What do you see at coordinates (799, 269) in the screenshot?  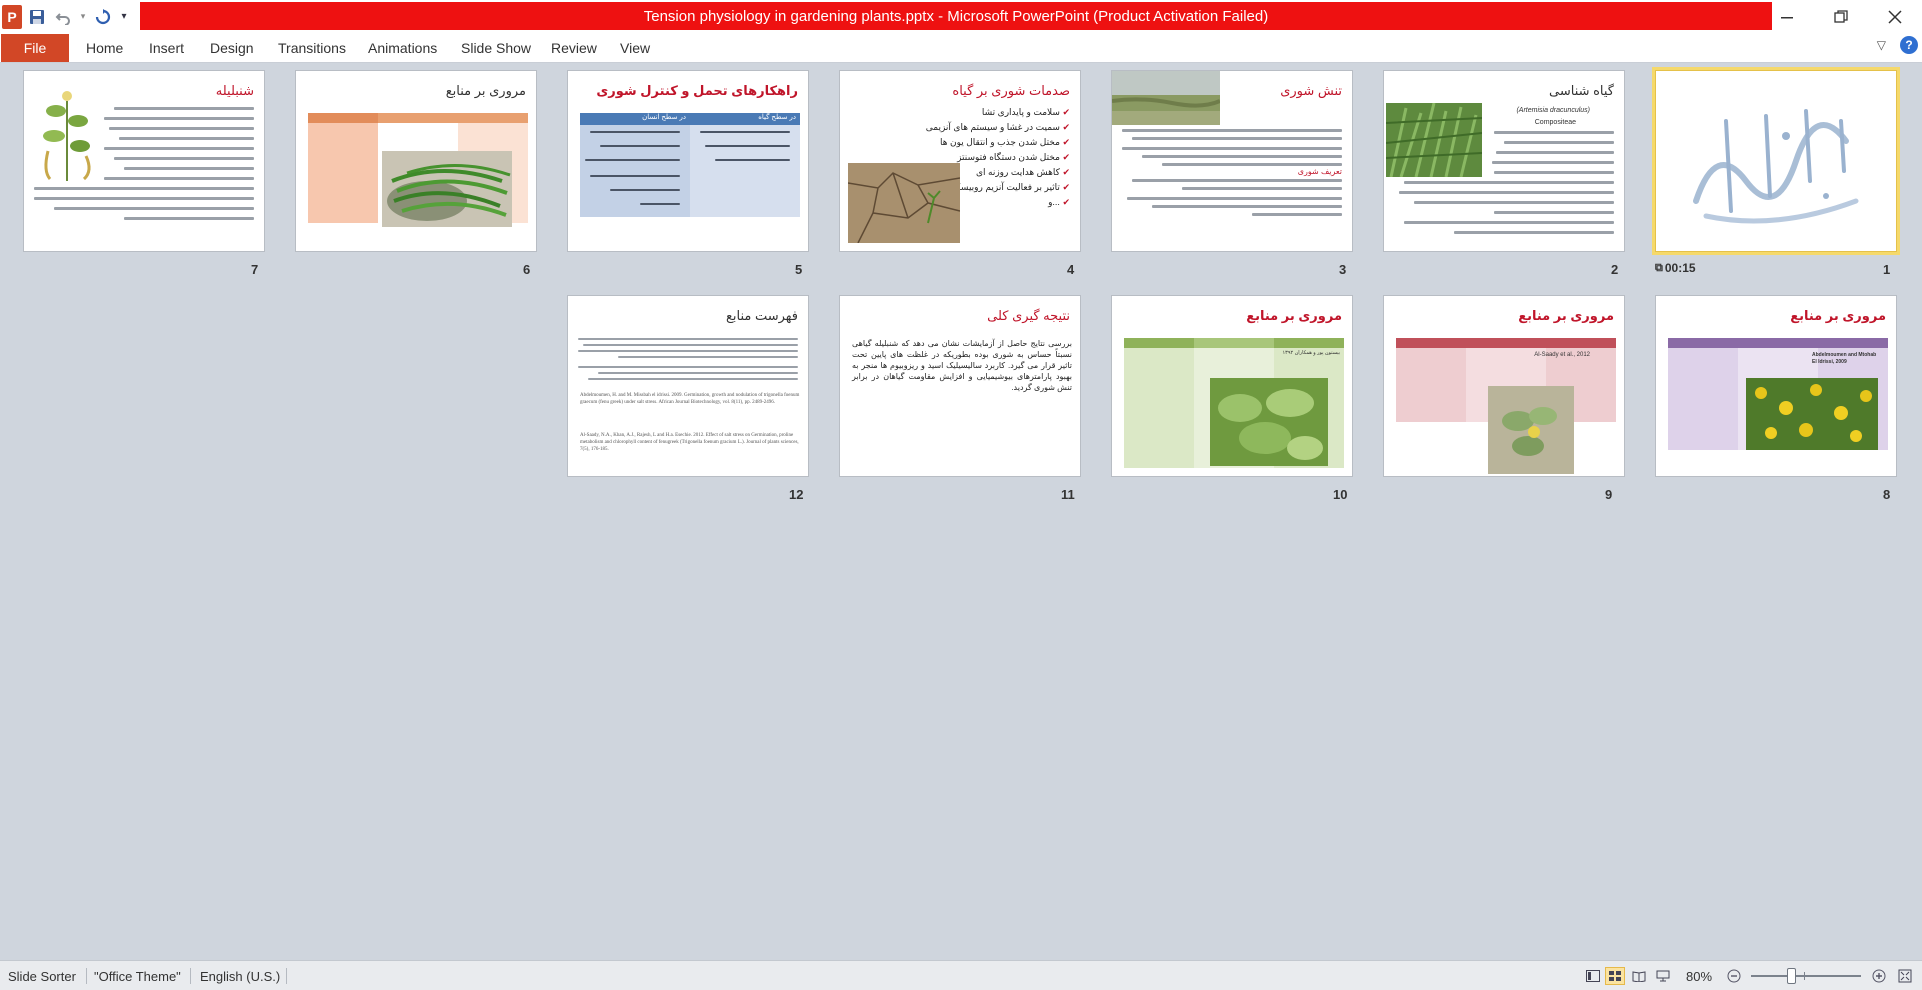 I see `slide-number-5: 5` at bounding box center [799, 269].